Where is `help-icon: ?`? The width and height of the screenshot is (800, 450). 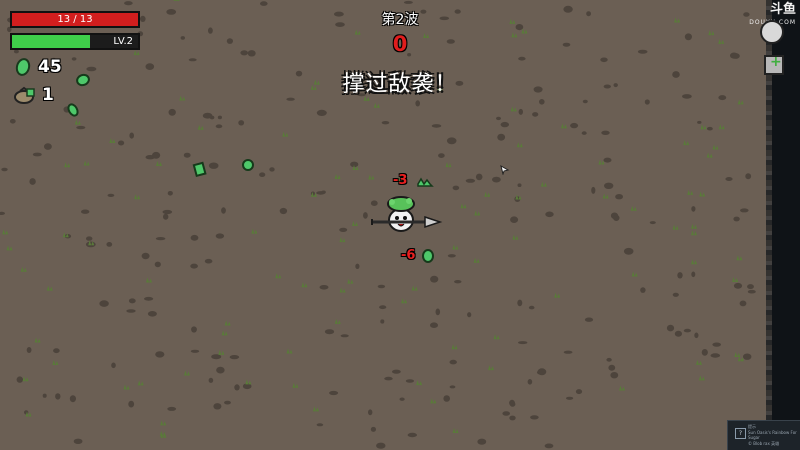
help-icon: ? is located at coordinates (740, 433).